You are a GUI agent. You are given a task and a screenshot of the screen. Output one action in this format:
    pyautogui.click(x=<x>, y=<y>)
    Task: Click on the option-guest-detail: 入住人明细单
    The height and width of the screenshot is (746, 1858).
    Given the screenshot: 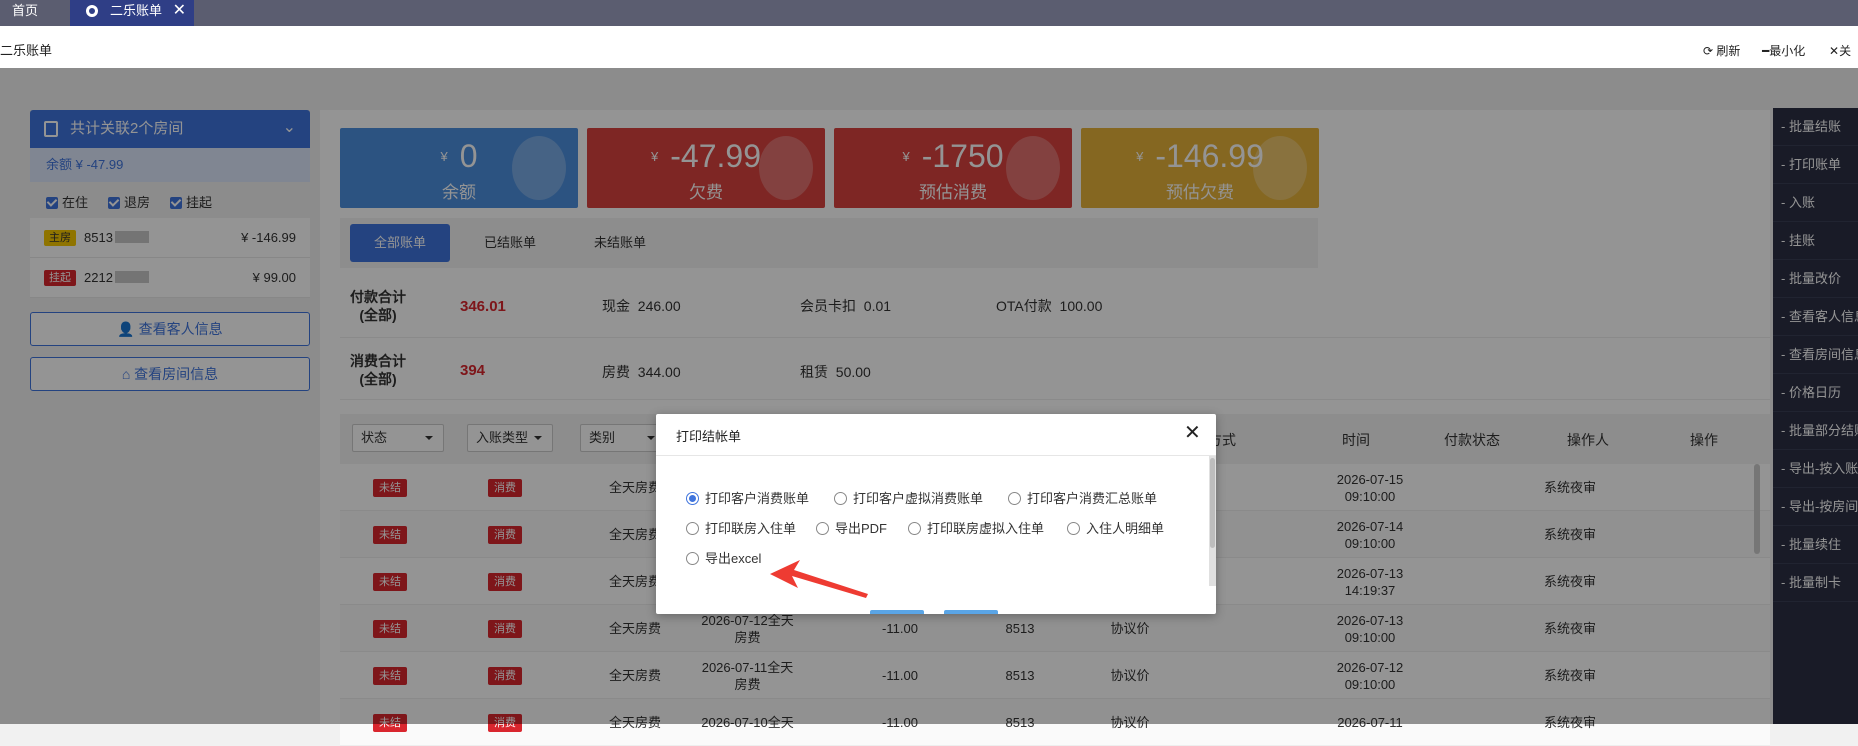 What is the action you would take?
    pyautogui.click(x=1115, y=527)
    